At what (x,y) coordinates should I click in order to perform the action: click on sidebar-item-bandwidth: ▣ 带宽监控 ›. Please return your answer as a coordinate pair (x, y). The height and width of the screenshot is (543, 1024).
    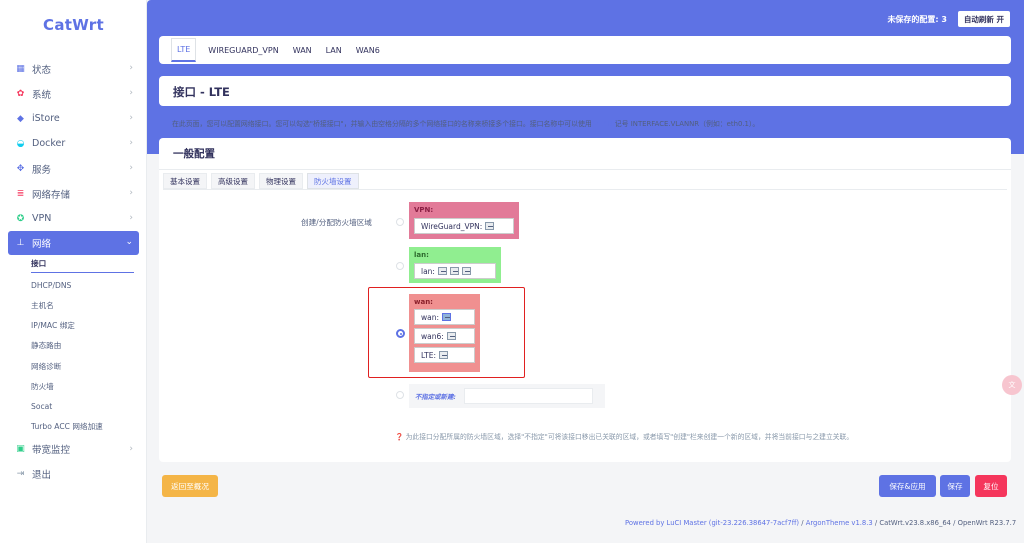
    Looking at the image, I should click on (73, 449).